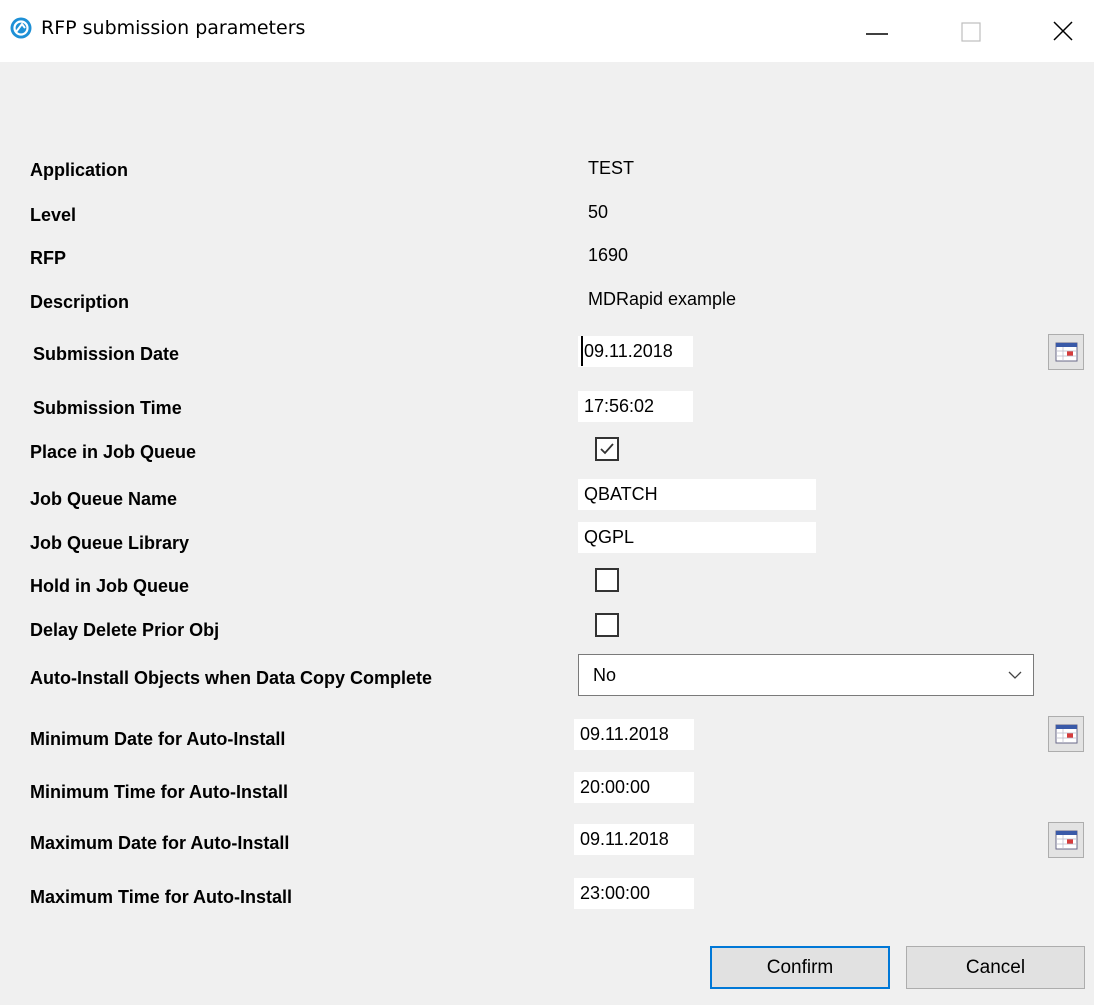  I want to click on maximize-button, so click(970, 31).